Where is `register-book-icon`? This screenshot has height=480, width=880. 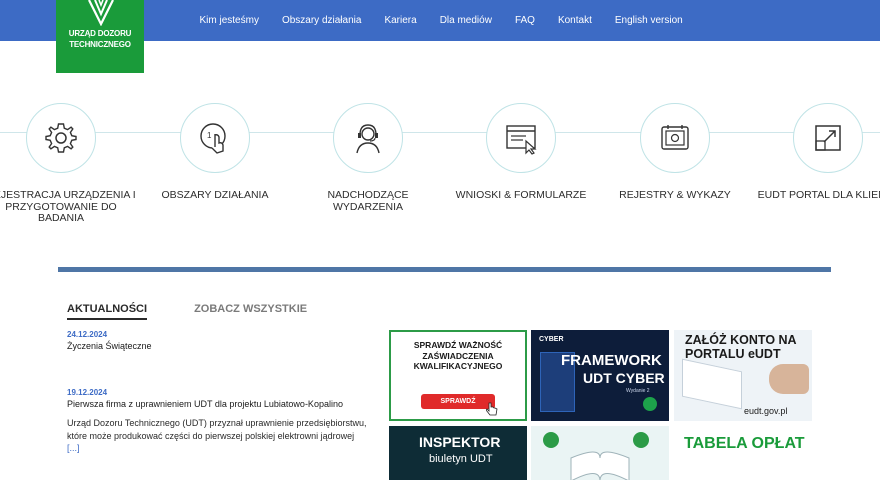
register-book-icon is located at coordinates (675, 137).